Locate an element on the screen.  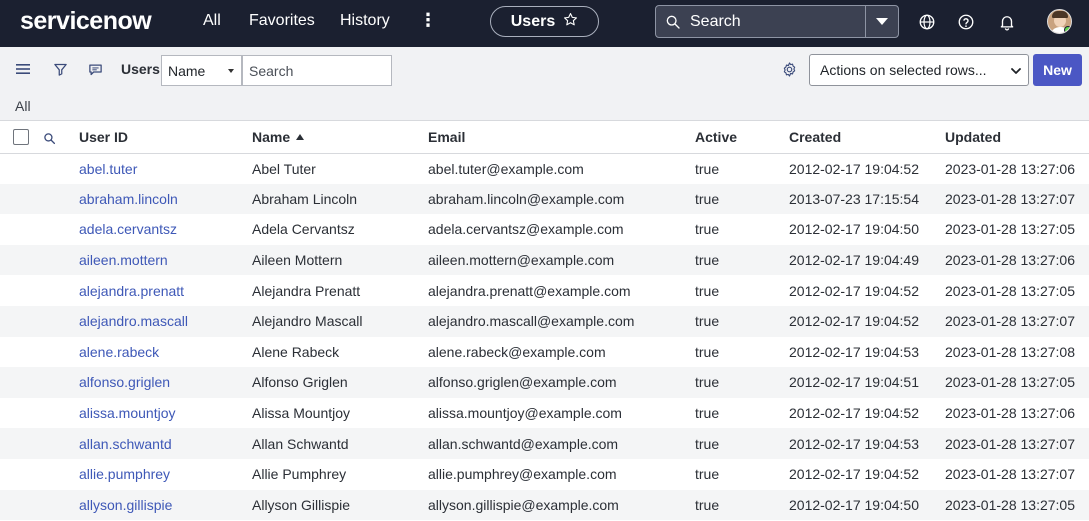
nav-history-menu: History is located at coordinates (365, 21).